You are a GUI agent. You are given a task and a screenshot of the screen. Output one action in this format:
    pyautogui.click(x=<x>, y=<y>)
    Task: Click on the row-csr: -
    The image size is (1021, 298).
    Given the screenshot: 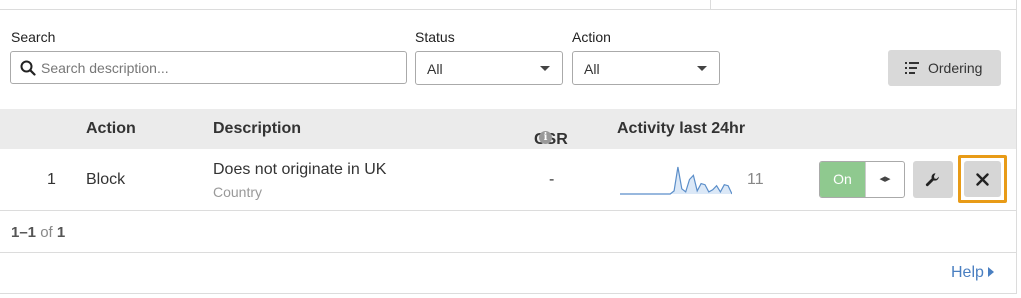 What is the action you would take?
    pyautogui.click(x=552, y=179)
    